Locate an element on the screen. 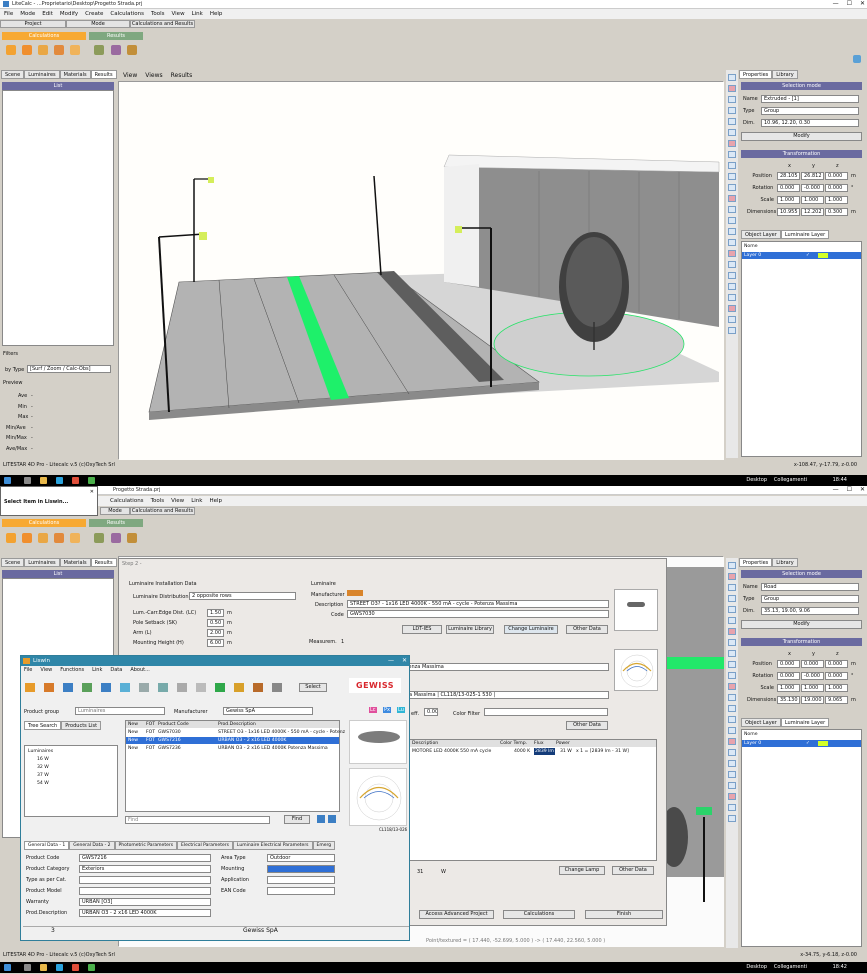 The height and width of the screenshot is (974, 867). ribbon-results-2: Results is located at coordinates (116, 523).